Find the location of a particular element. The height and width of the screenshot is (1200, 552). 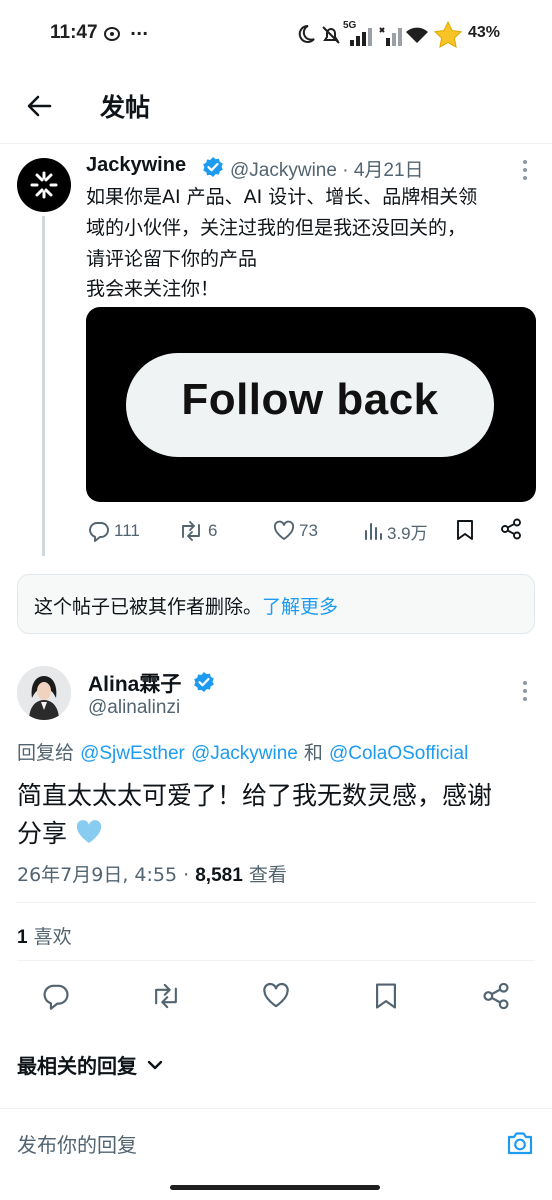

like-button: 73 is located at coordinates (295, 531).